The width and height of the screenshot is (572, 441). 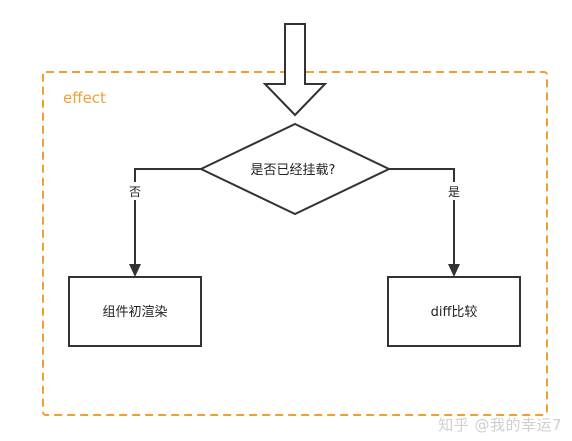 I want to click on box-initial-render-text: 组件初渲染, so click(x=134, y=312).